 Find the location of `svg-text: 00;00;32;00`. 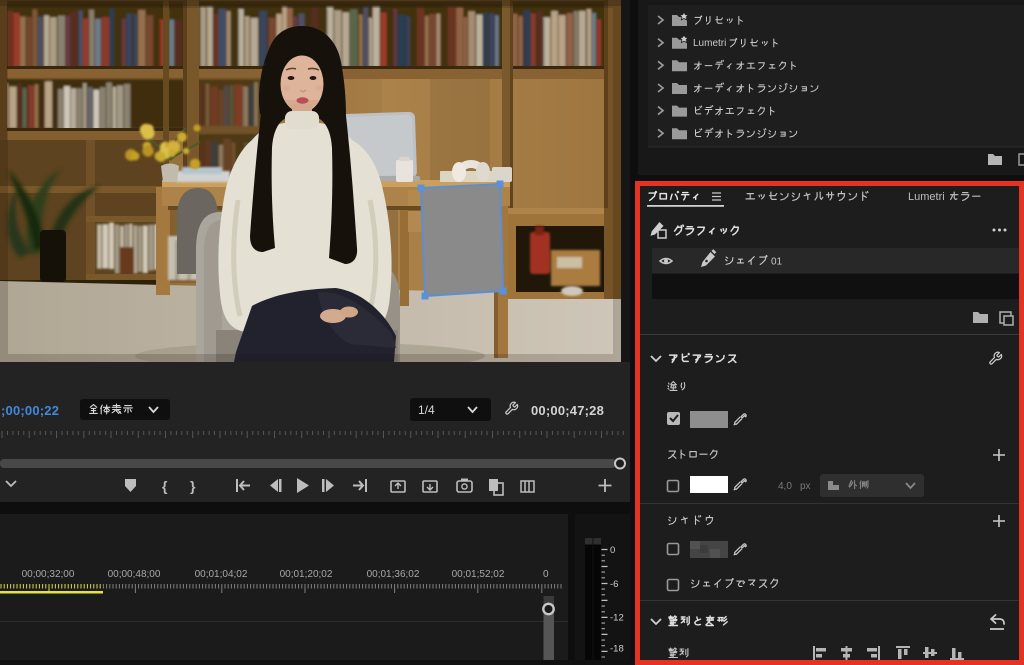

svg-text: 00;00;32;00 is located at coordinates (48, 574).